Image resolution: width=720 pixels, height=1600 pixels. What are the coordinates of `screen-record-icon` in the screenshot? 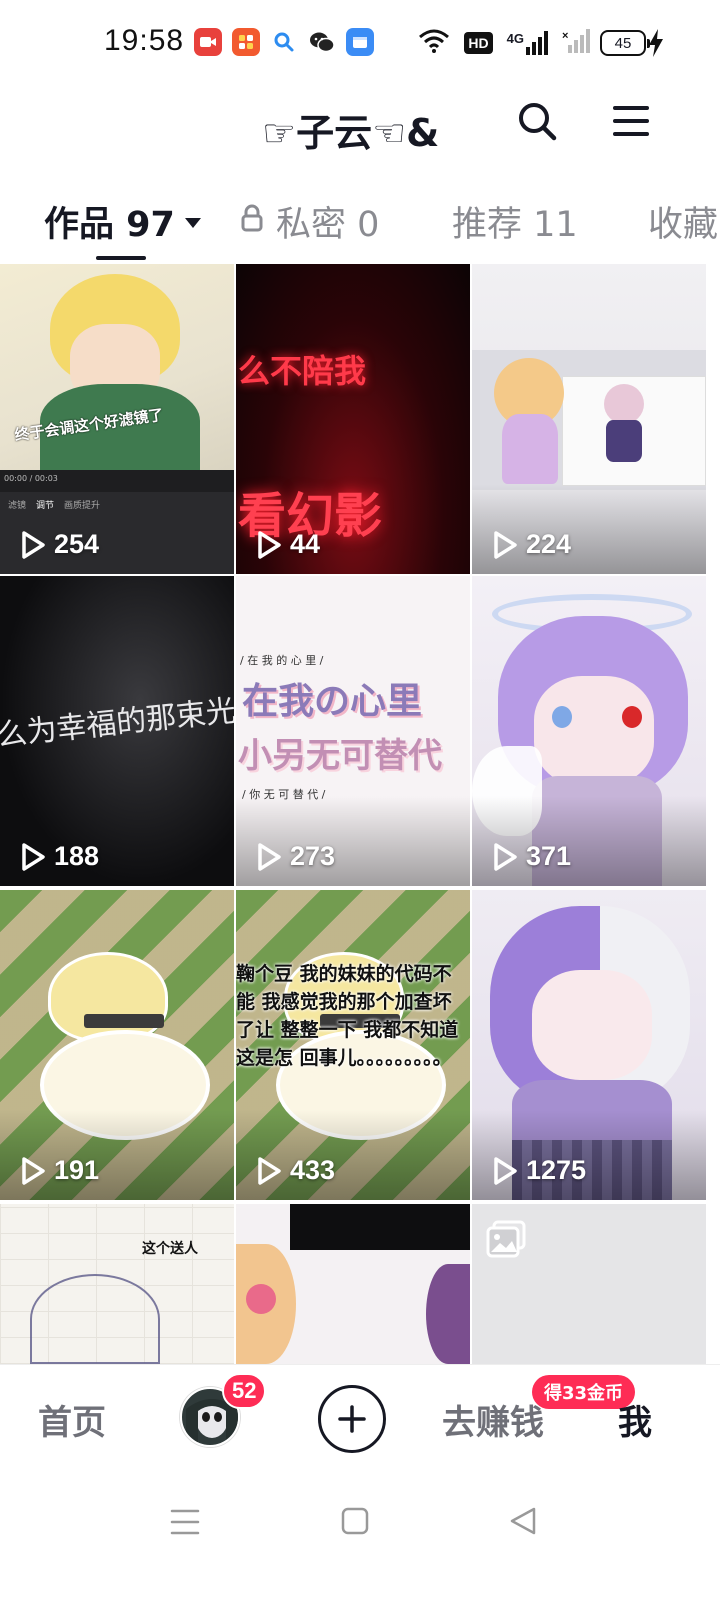 It's located at (208, 42).